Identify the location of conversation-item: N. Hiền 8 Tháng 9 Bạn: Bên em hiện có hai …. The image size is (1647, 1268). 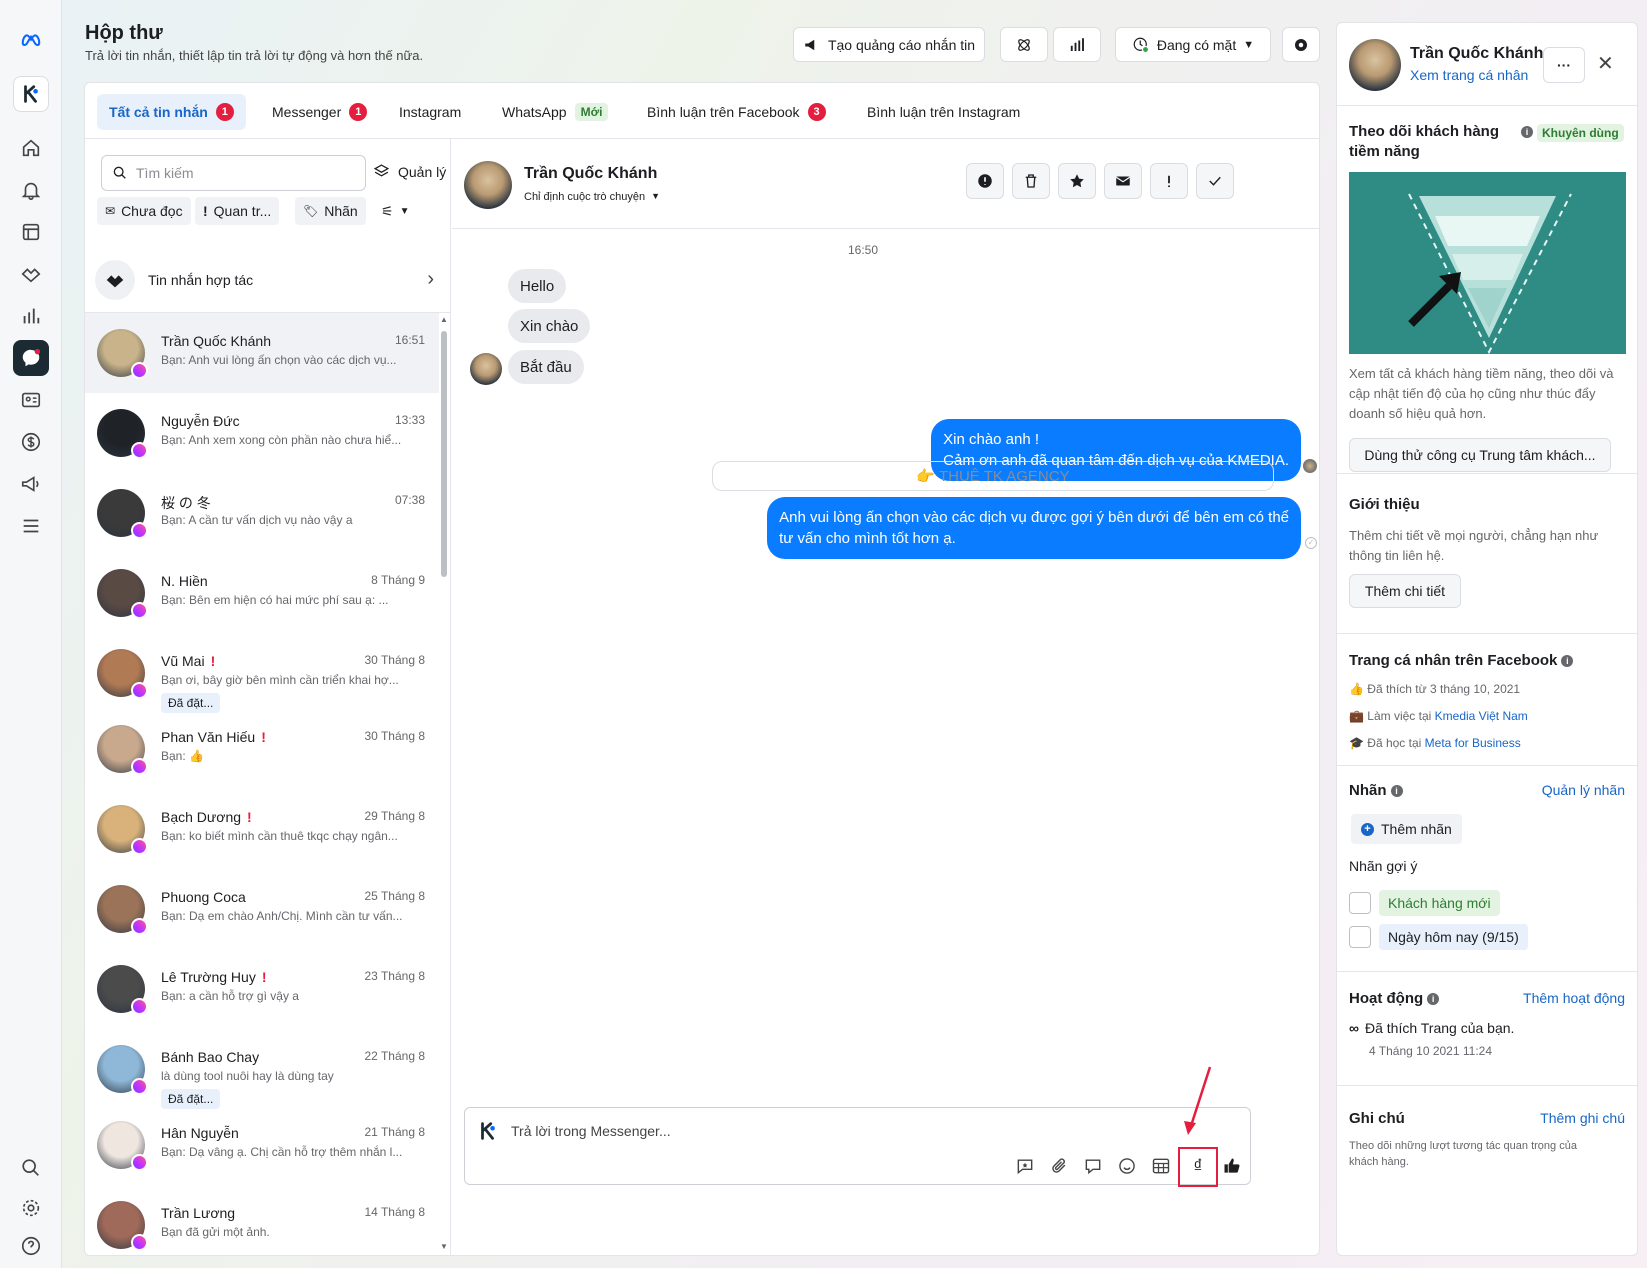
(262, 593).